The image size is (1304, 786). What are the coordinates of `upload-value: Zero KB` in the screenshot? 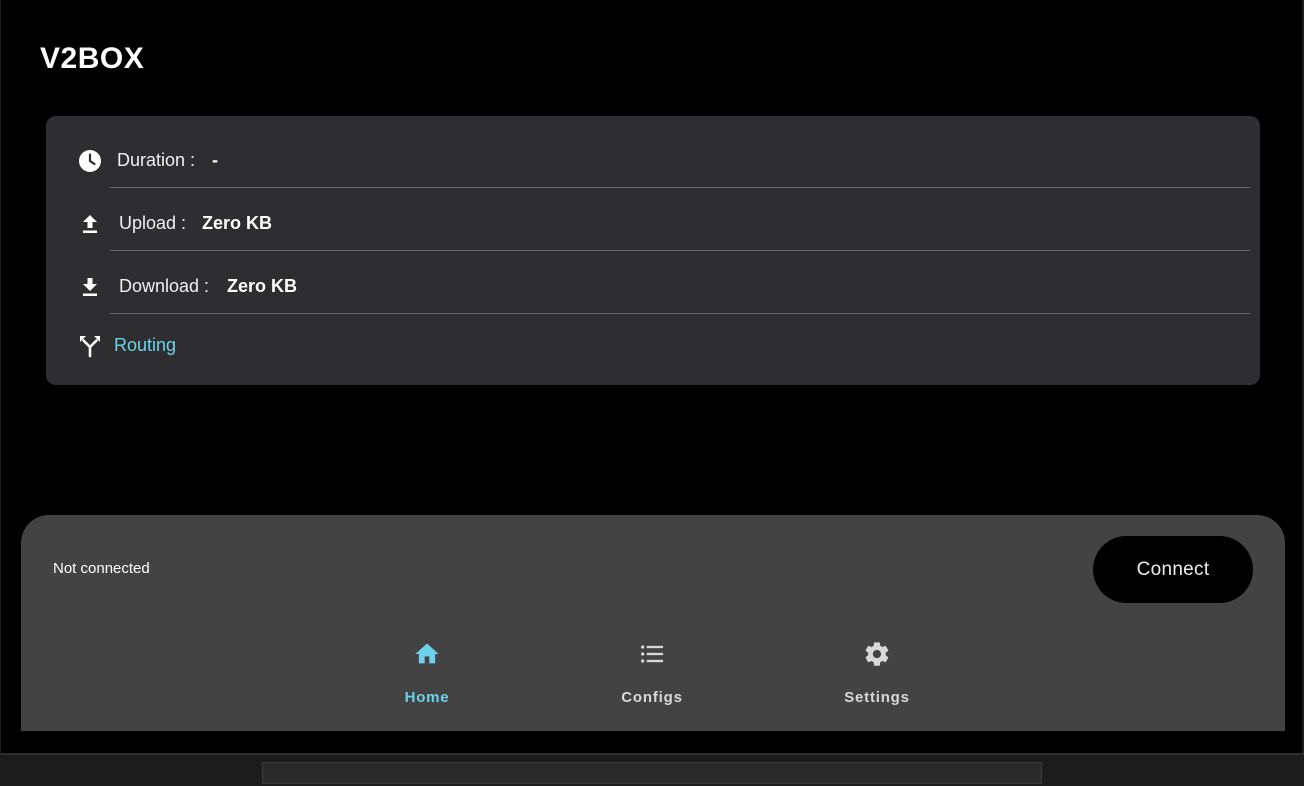 It's located at (237, 223).